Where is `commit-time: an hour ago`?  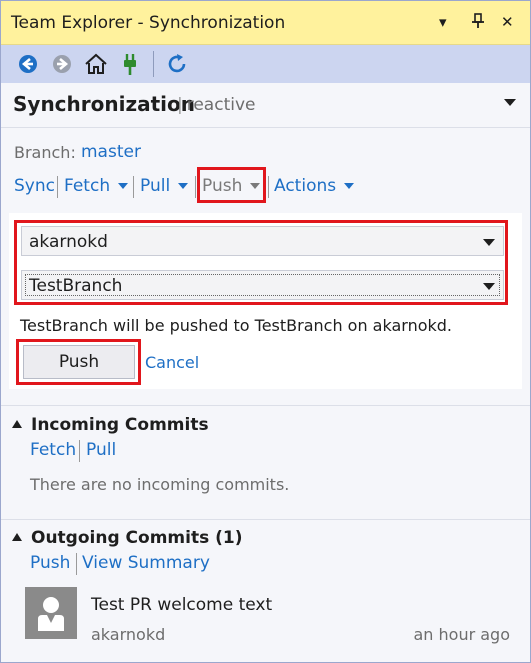 commit-time: an hour ago is located at coordinates (461, 634).